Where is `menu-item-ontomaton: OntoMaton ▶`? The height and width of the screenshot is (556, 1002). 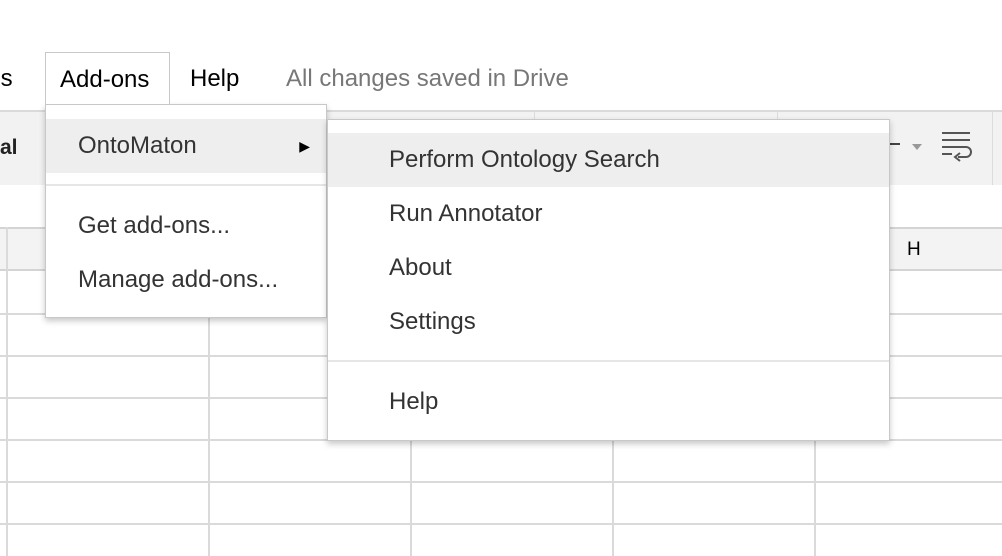 menu-item-ontomaton: OntoMaton ▶ is located at coordinates (186, 146).